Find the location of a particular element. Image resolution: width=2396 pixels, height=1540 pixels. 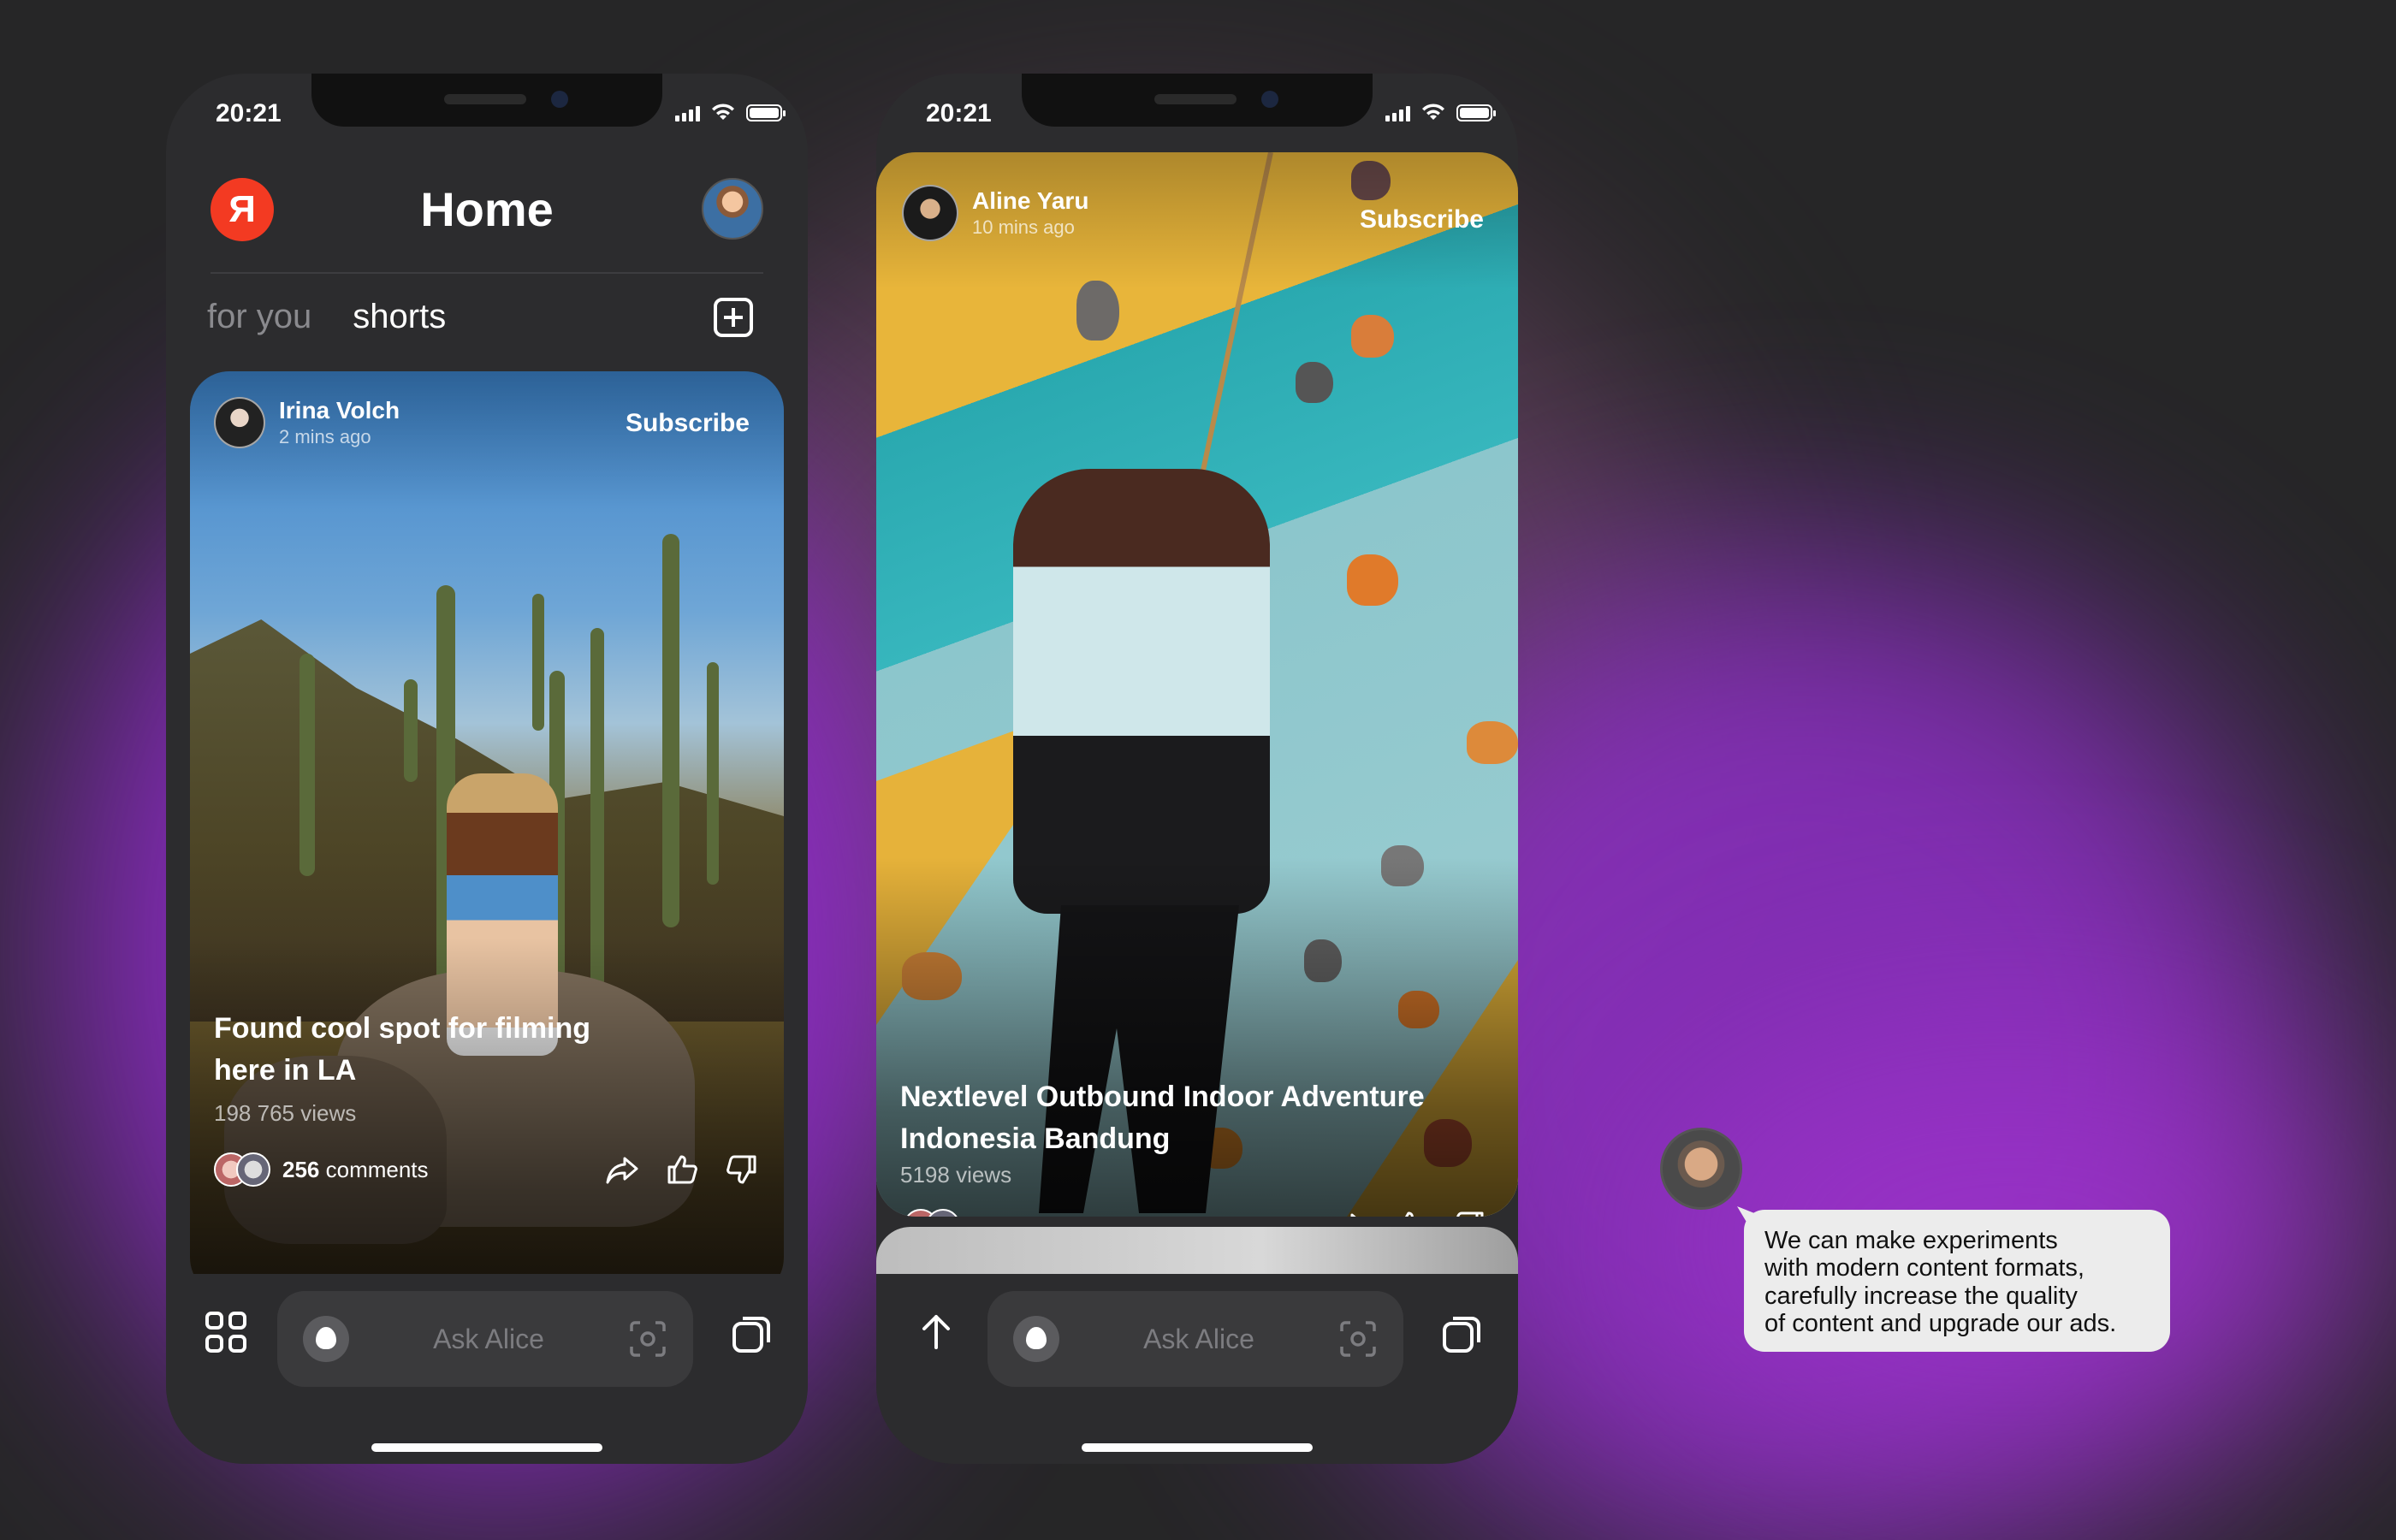

plus-square-icon is located at coordinates (733, 317).